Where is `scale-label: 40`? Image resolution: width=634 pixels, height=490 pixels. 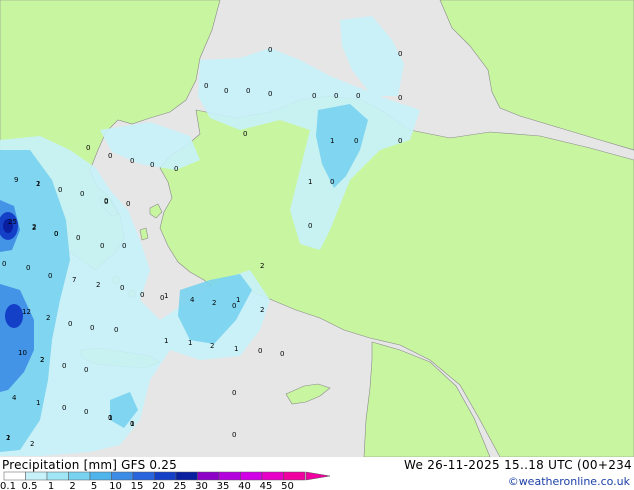 scale-label: 40 is located at coordinates (244, 485).